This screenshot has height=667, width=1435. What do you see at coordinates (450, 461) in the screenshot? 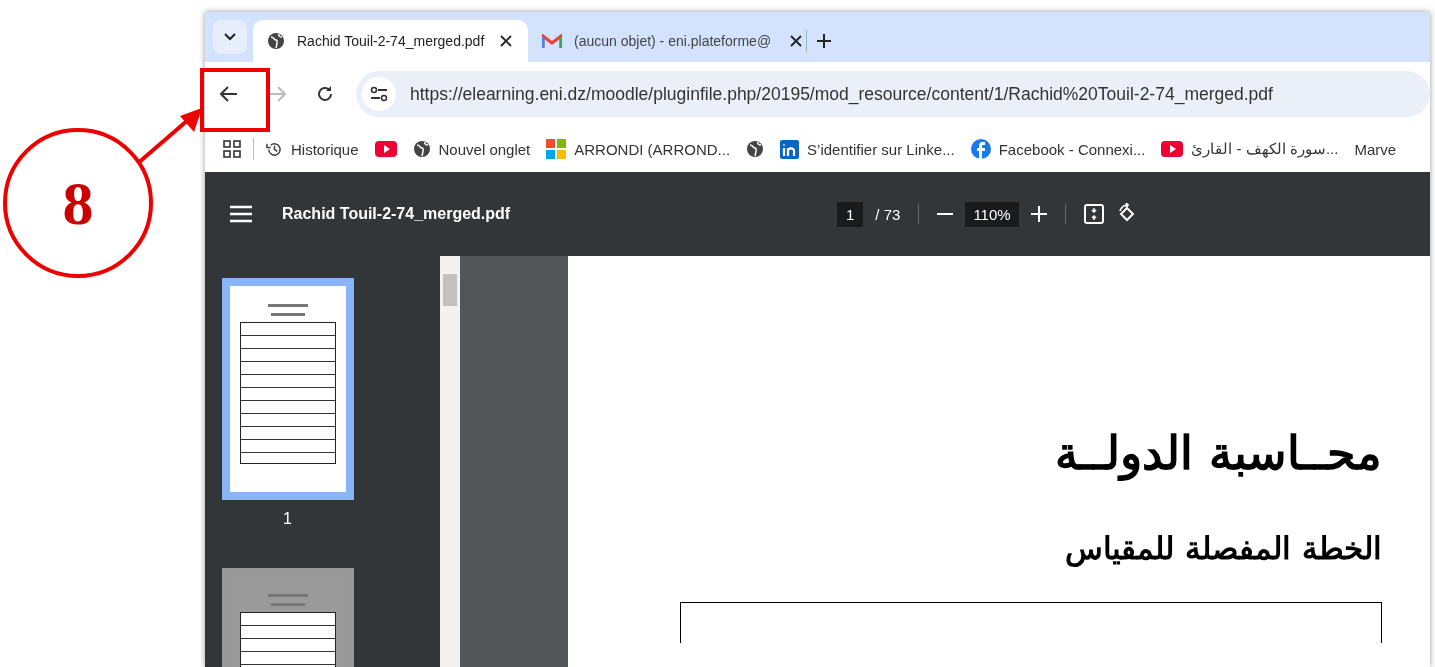
I see `scrollbar` at bounding box center [450, 461].